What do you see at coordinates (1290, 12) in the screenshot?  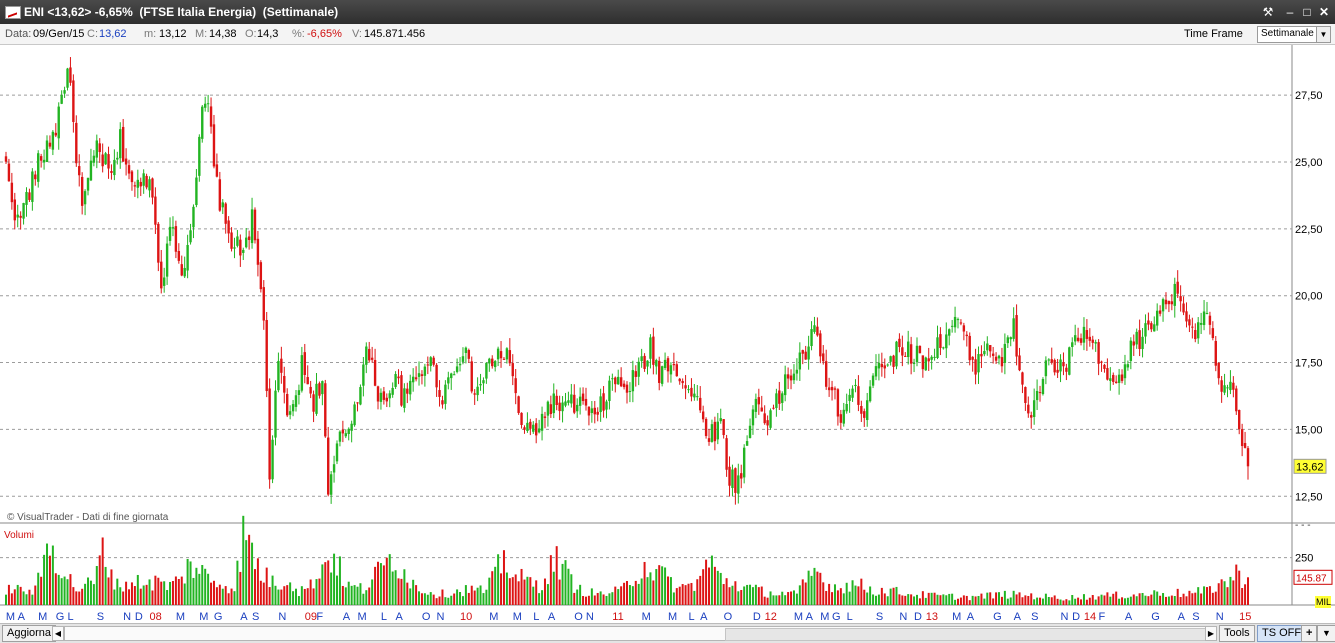 I see `minimize-icon: –` at bounding box center [1290, 12].